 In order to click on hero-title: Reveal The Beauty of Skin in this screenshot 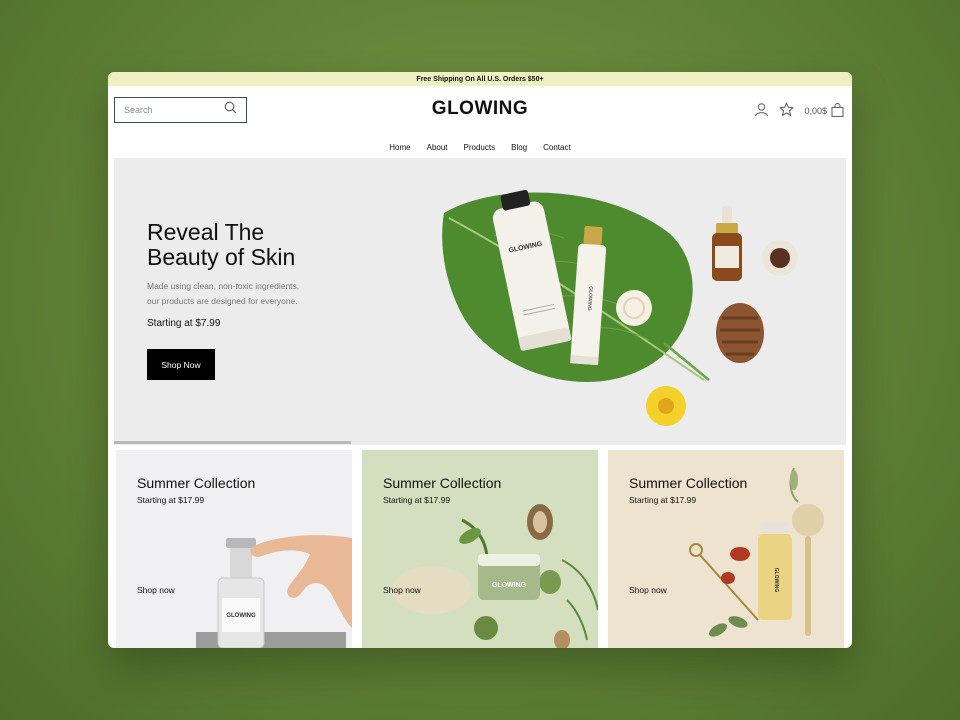, I will do `click(247, 245)`.